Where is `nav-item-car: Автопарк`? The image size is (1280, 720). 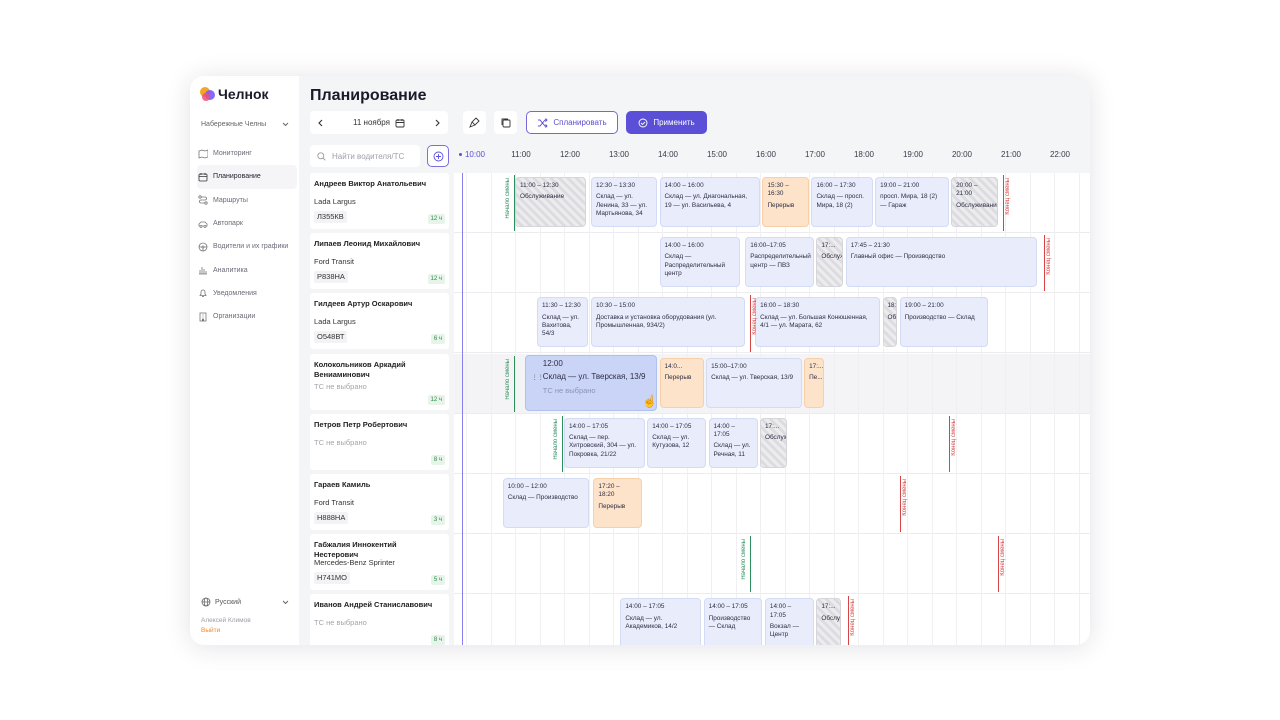 nav-item-car: Автопарк is located at coordinates (247, 223).